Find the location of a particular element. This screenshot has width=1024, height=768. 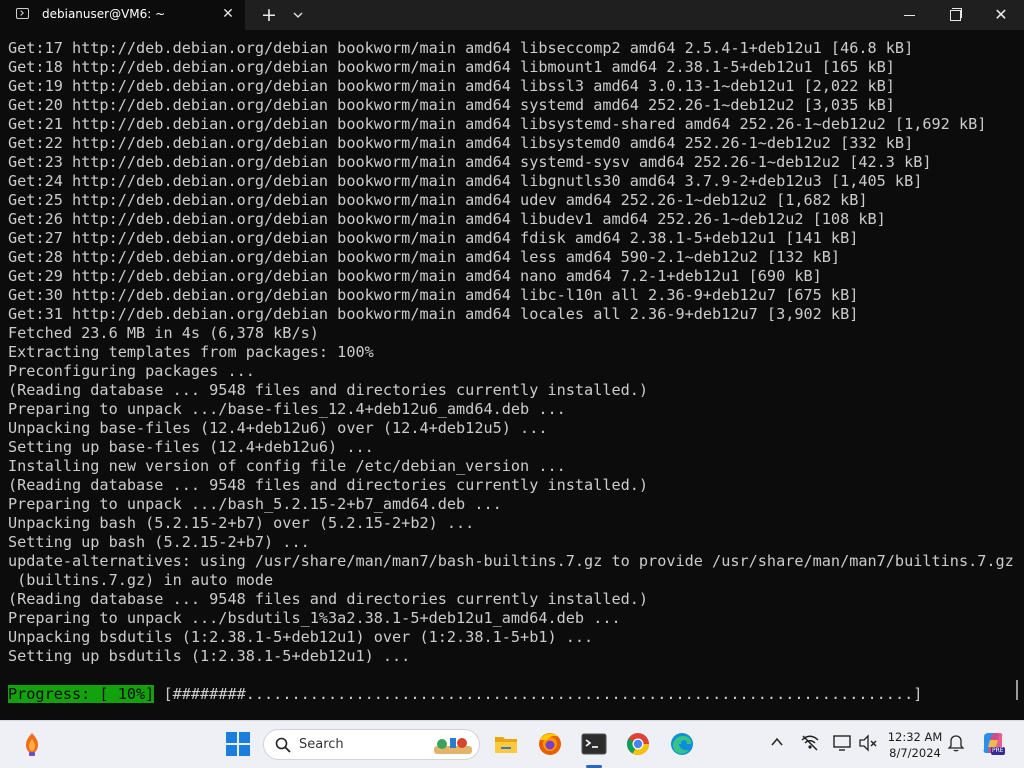

start-button is located at coordinates (238, 744).